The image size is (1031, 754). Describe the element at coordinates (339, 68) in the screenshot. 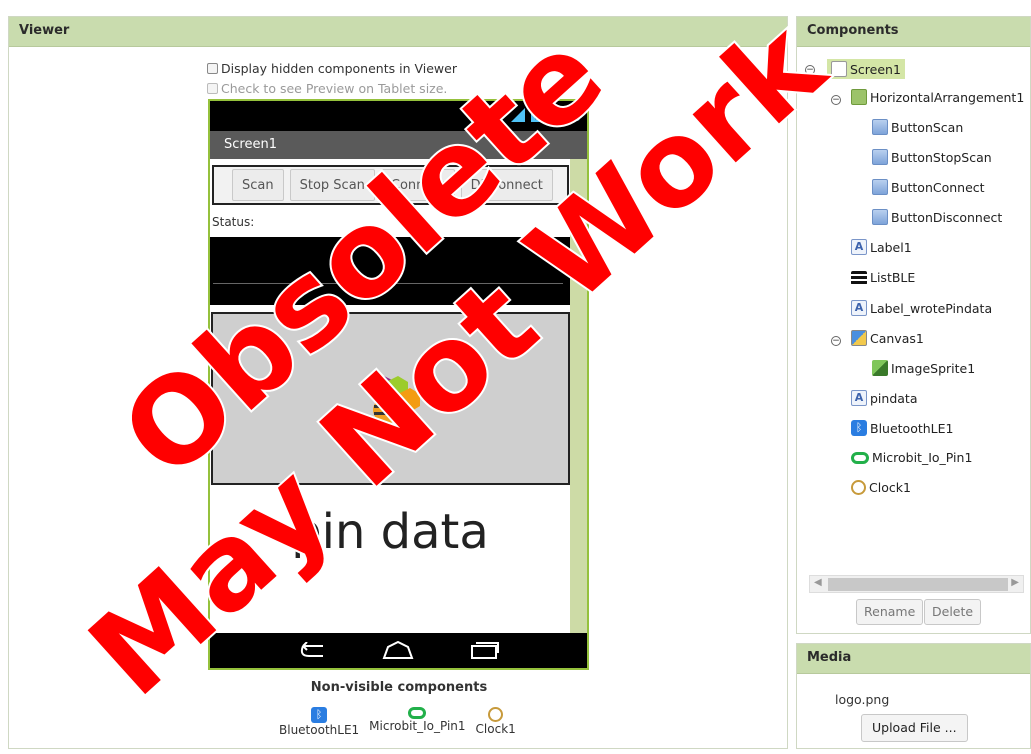

I see `display-hidden-label: Display hidden components in Viewer` at that location.